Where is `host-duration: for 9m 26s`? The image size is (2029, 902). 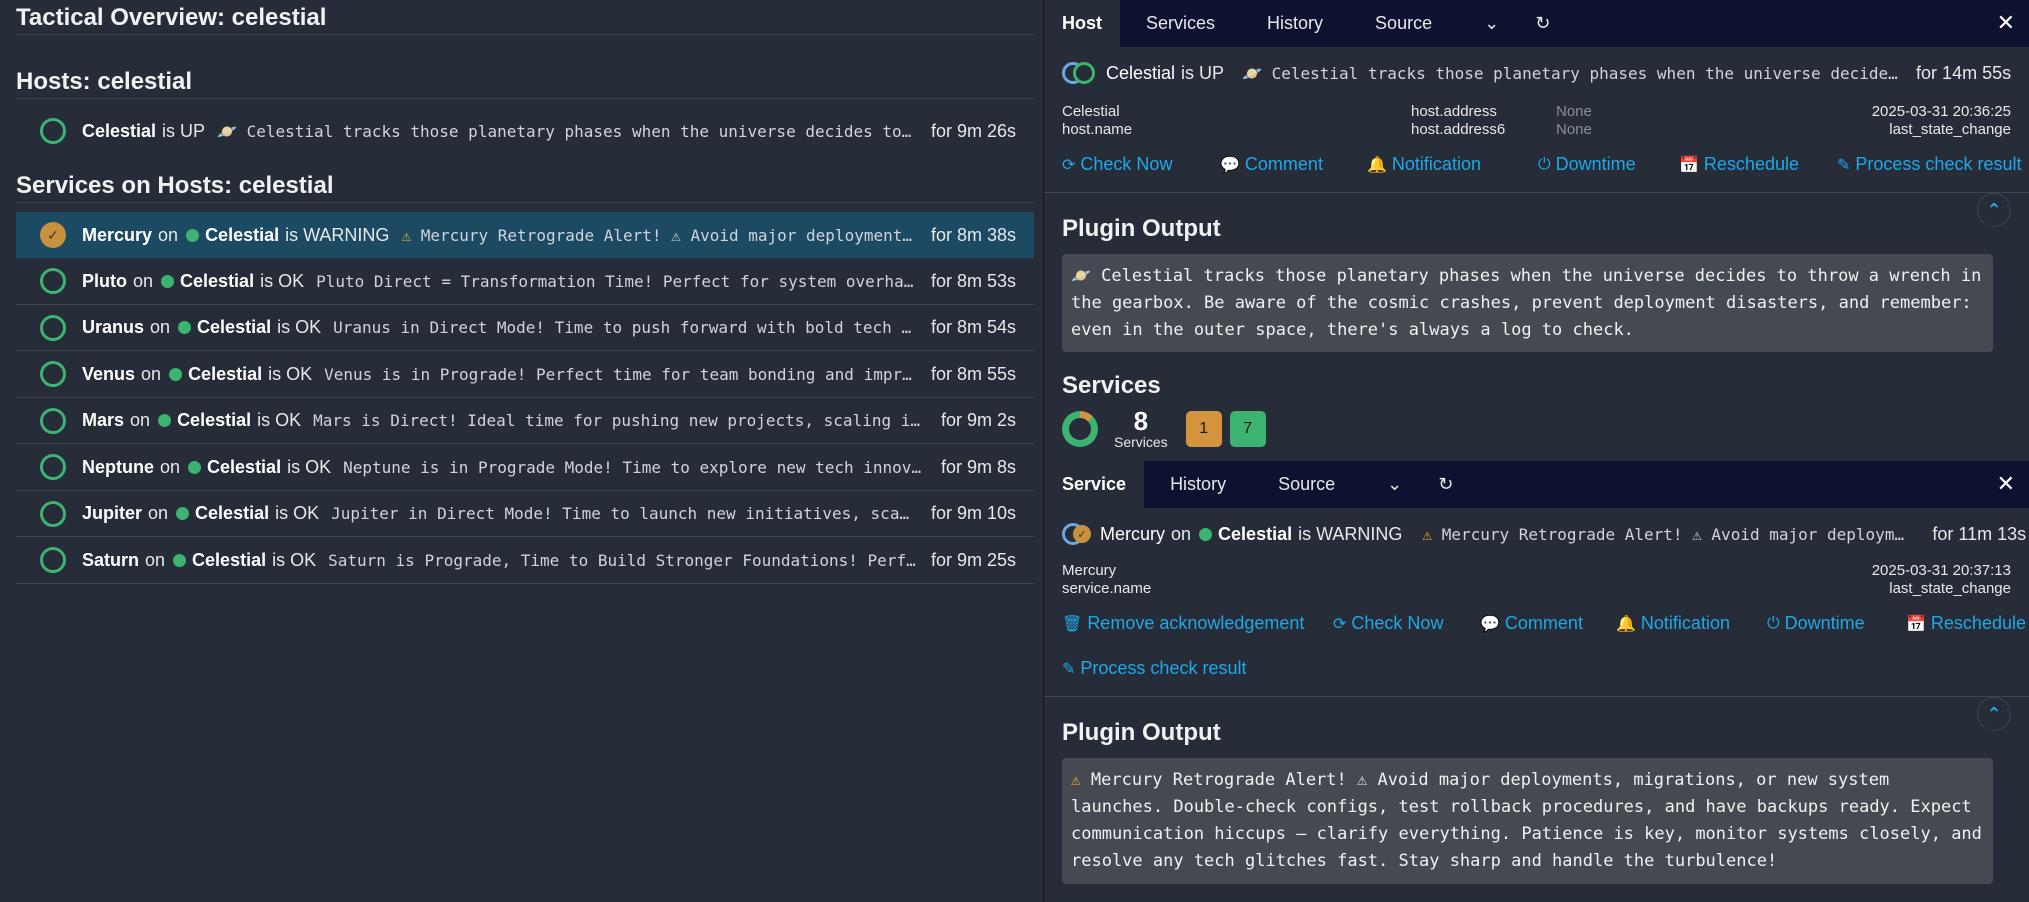 host-duration: for 9m 26s is located at coordinates (973, 130).